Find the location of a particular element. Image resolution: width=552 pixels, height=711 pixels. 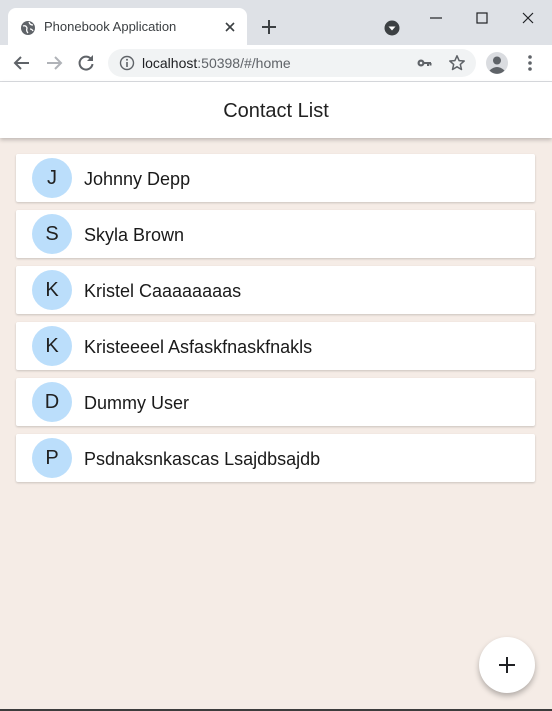

contact-item: K Kristel Caaaaaaaas is located at coordinates (275, 290).